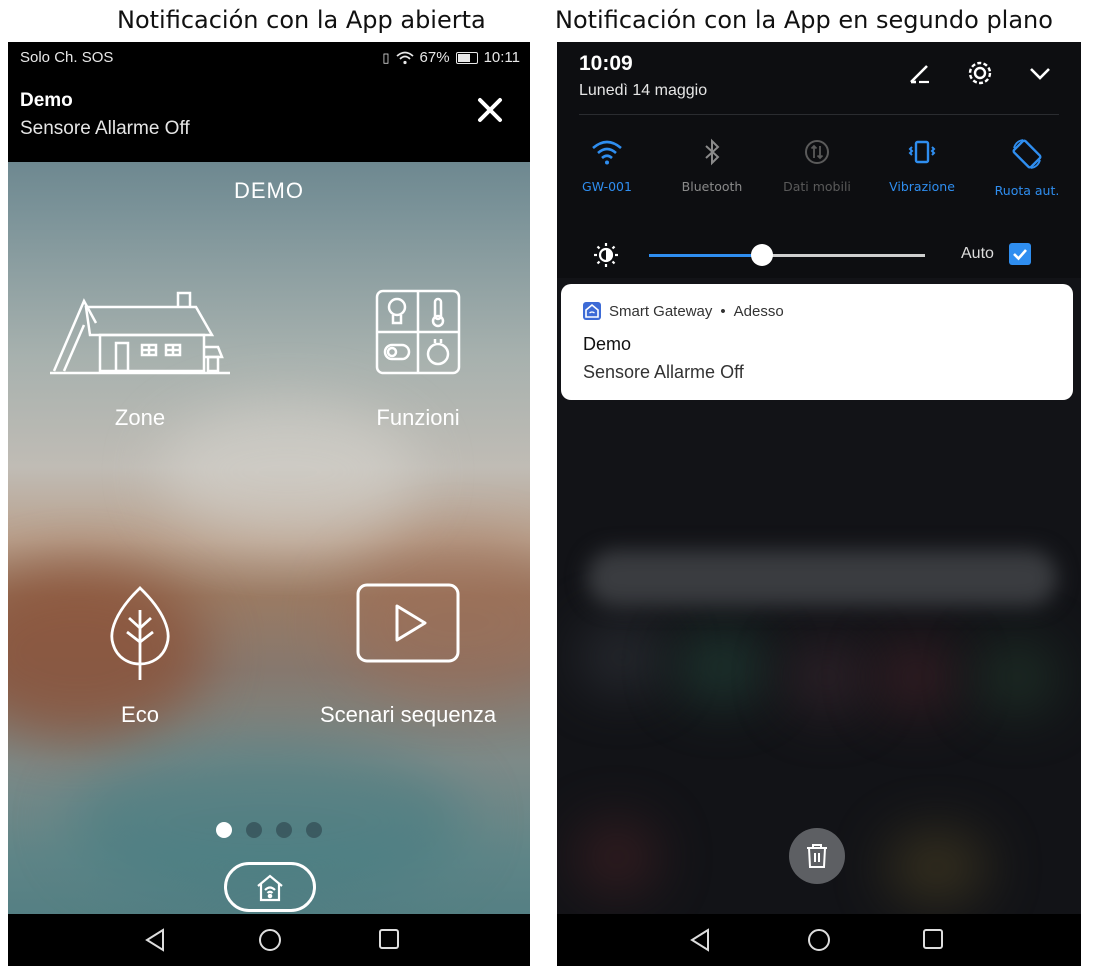 This screenshot has width=1099, height=966. I want to click on notification-when: Adesso, so click(758, 311).